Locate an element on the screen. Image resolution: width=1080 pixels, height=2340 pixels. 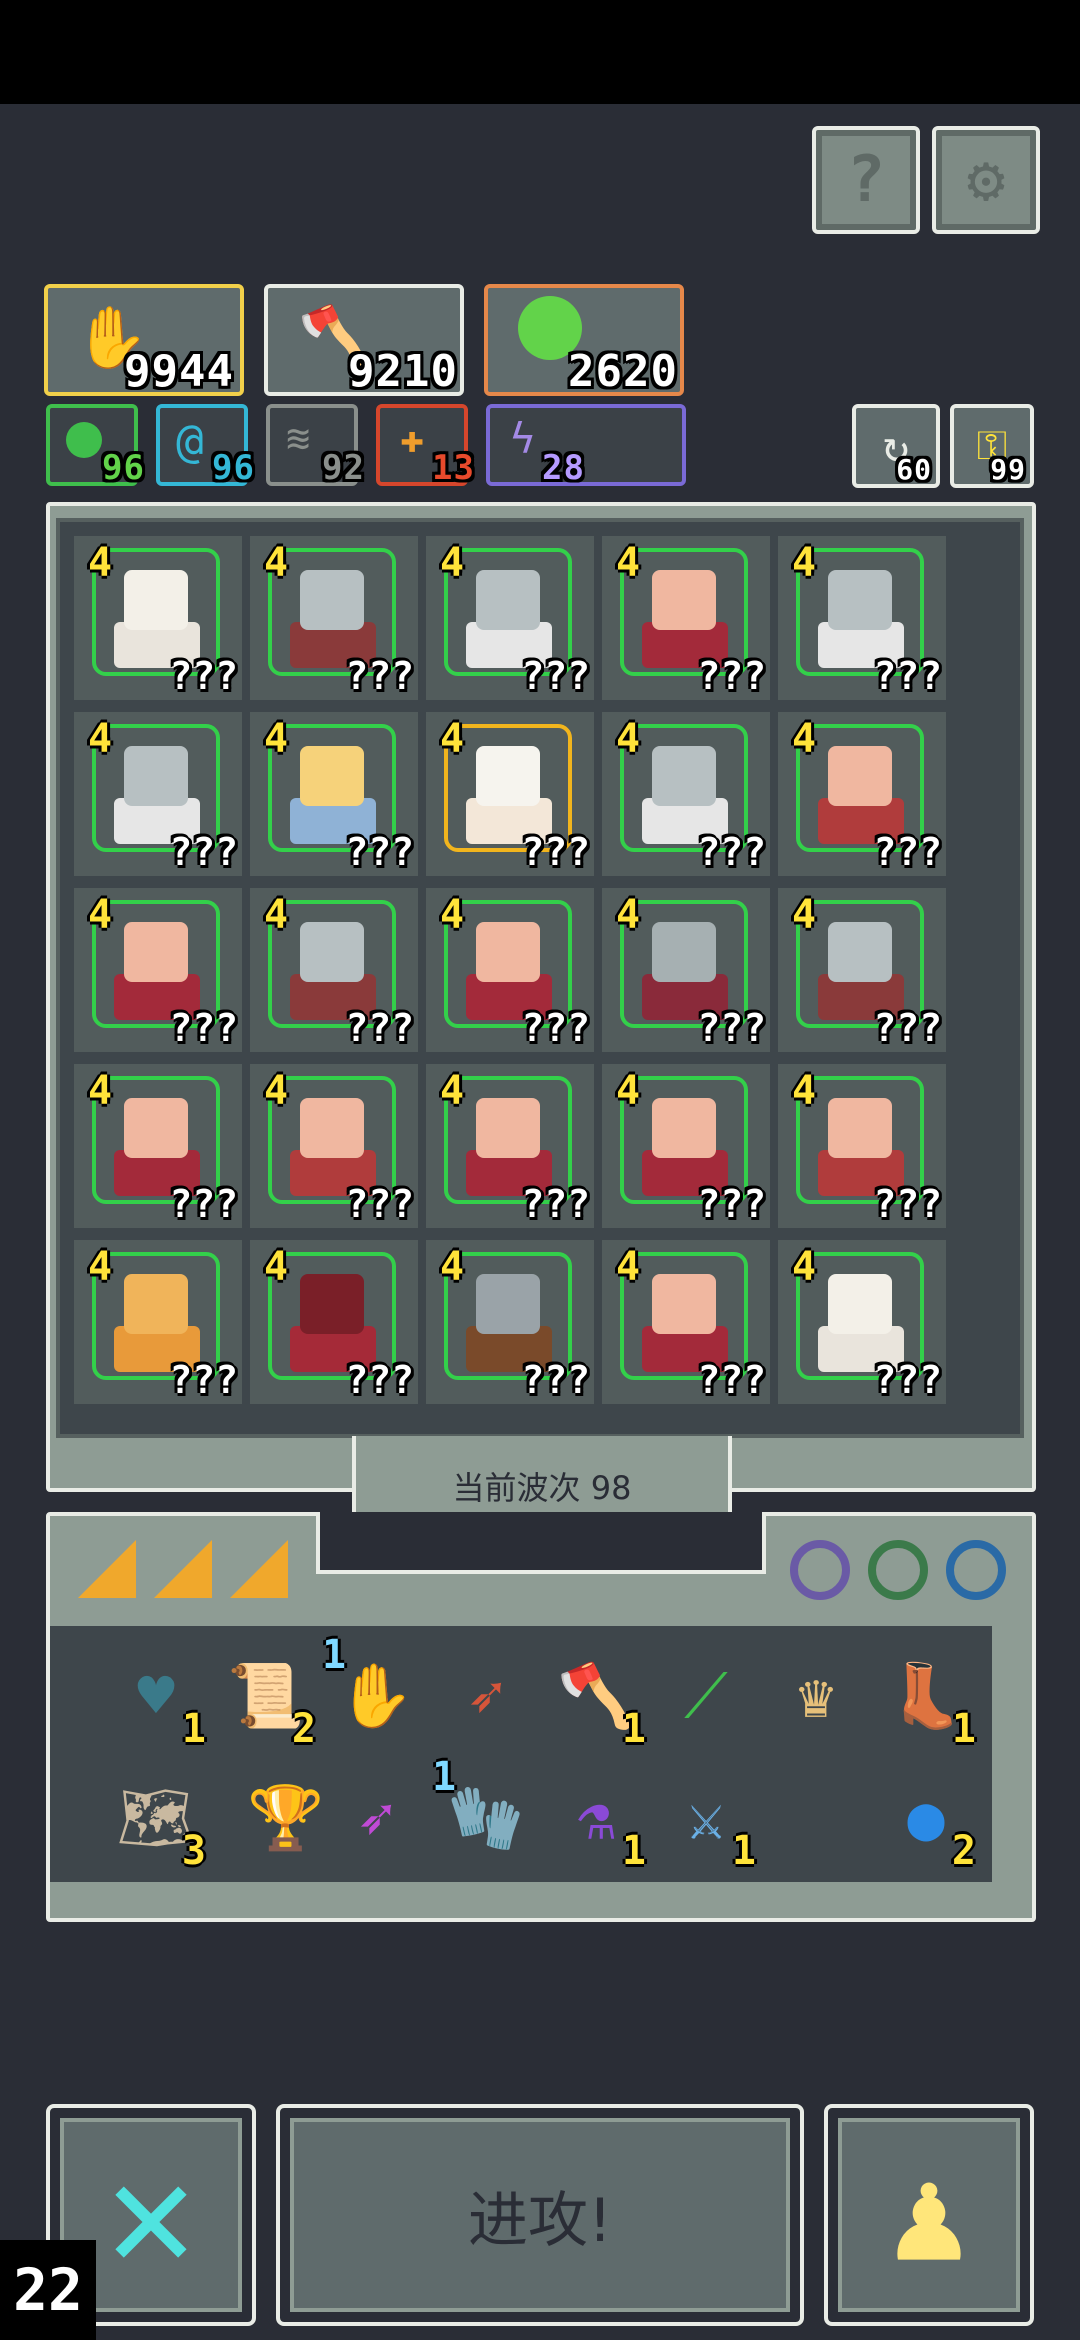
inventory-item: 🧤 1 is located at coordinates (484, 1811).